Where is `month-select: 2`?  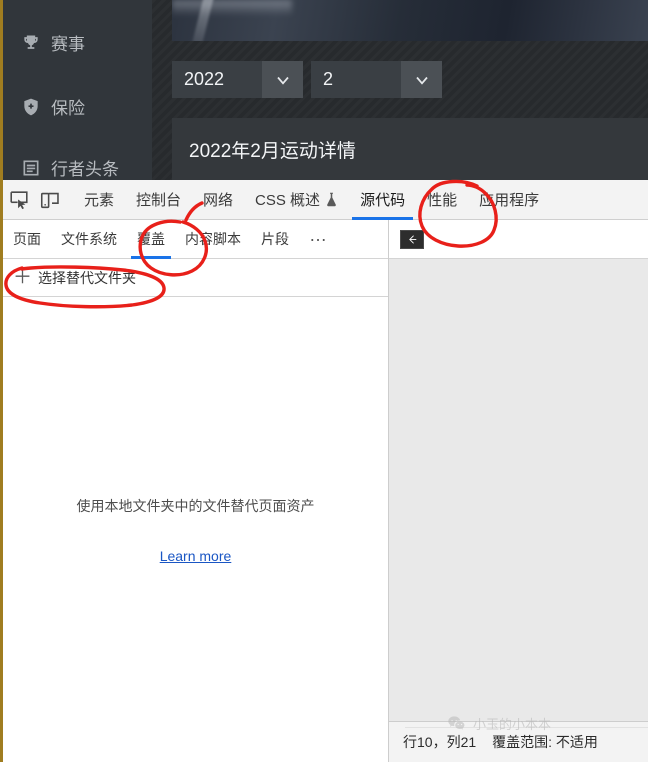
month-select: 2 is located at coordinates (376, 79).